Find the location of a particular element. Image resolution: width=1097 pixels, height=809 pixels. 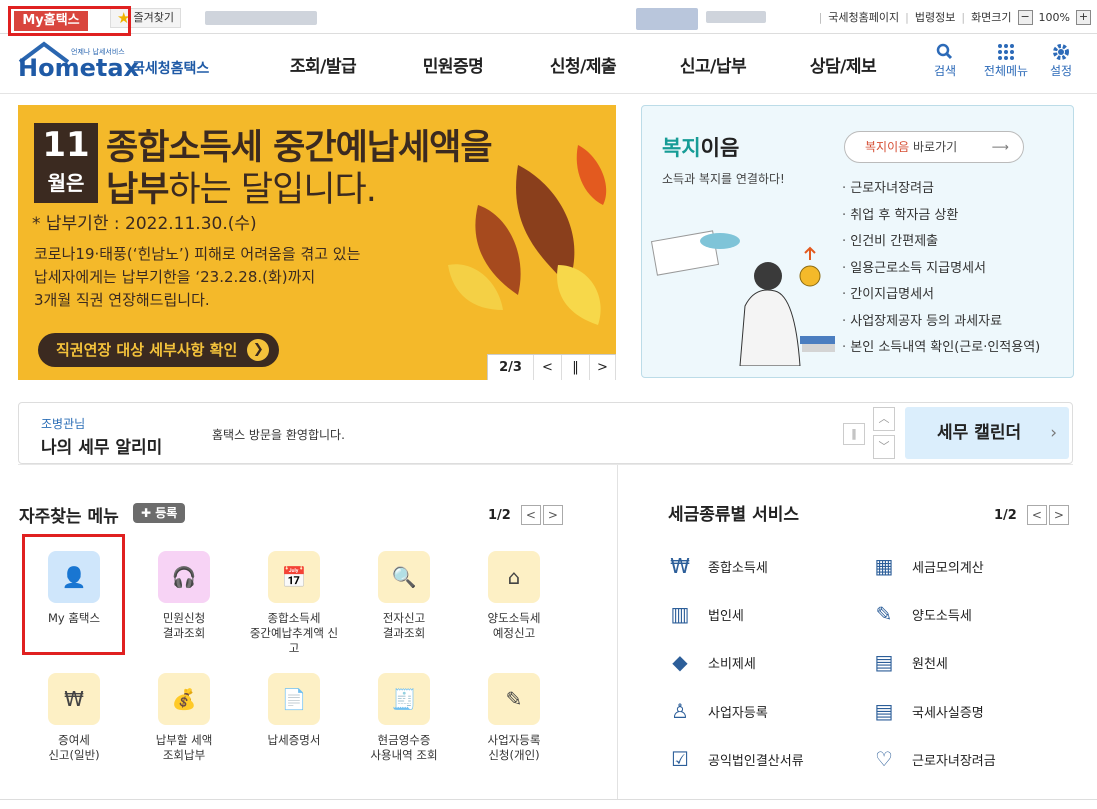

quick-menu-title: 자주찾는 메뉴 is located at coordinates (69, 517).